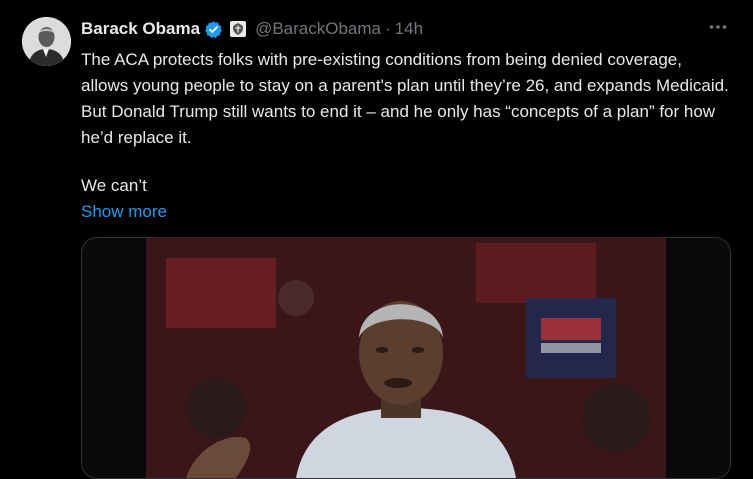  What do you see at coordinates (318, 29) in the screenshot?
I see `author-handle: @BarackObama` at bounding box center [318, 29].